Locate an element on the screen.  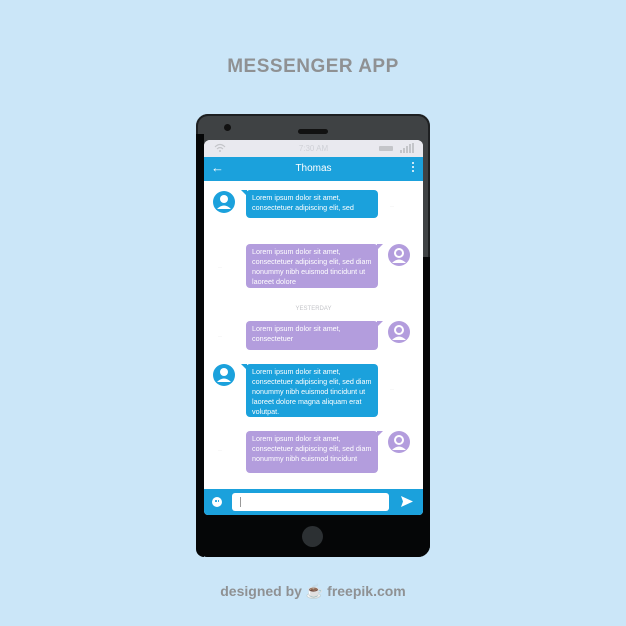
message-composer is located at coordinates (313, 502).